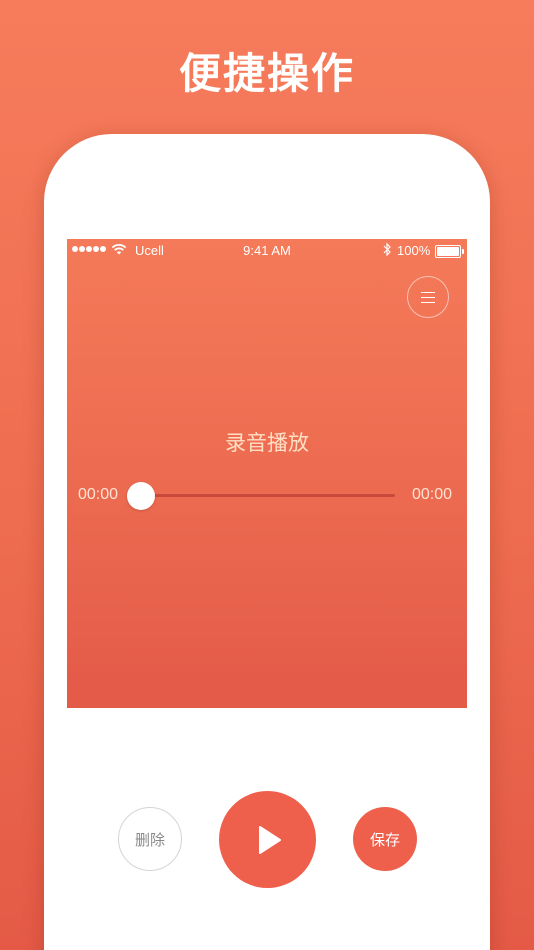 This screenshot has height=950, width=534. I want to click on delete-button: 删除, so click(150, 839).